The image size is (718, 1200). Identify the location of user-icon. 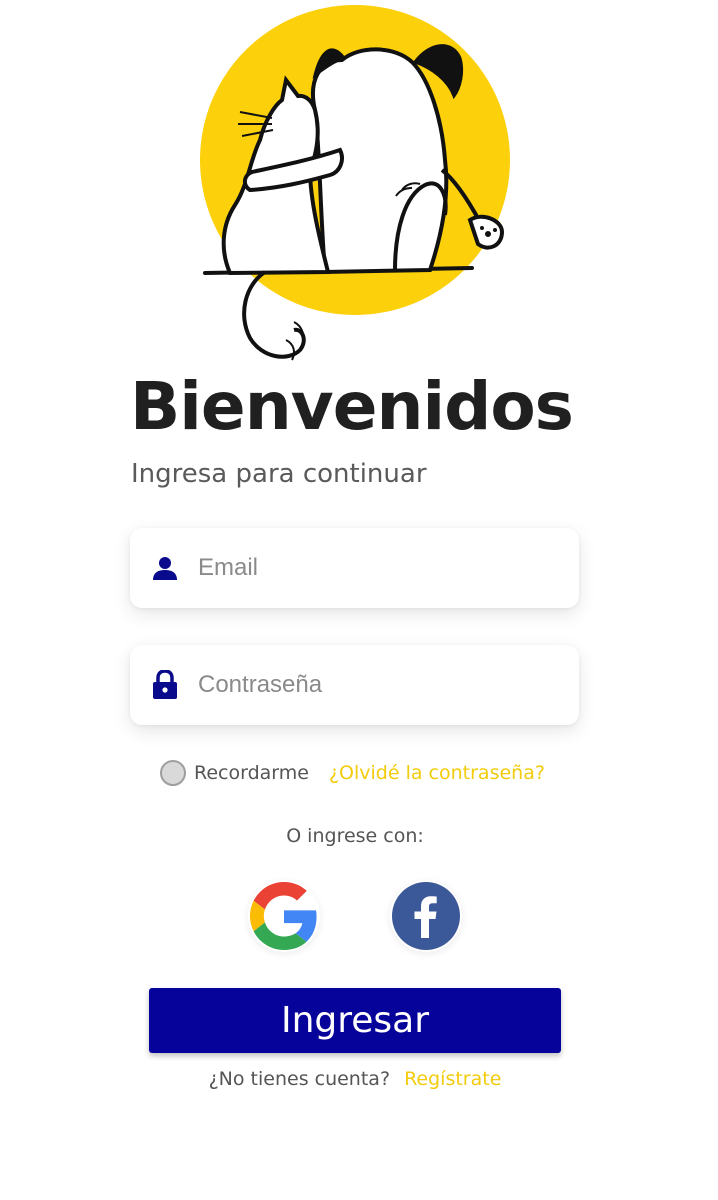
(165, 568).